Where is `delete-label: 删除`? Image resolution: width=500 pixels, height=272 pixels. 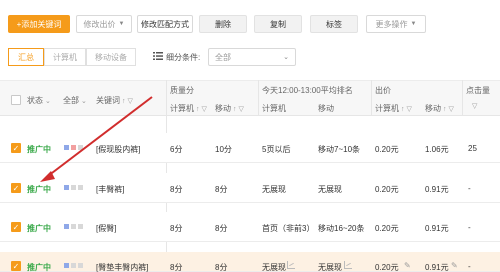
delete-label: 删除 is located at coordinates (223, 24).